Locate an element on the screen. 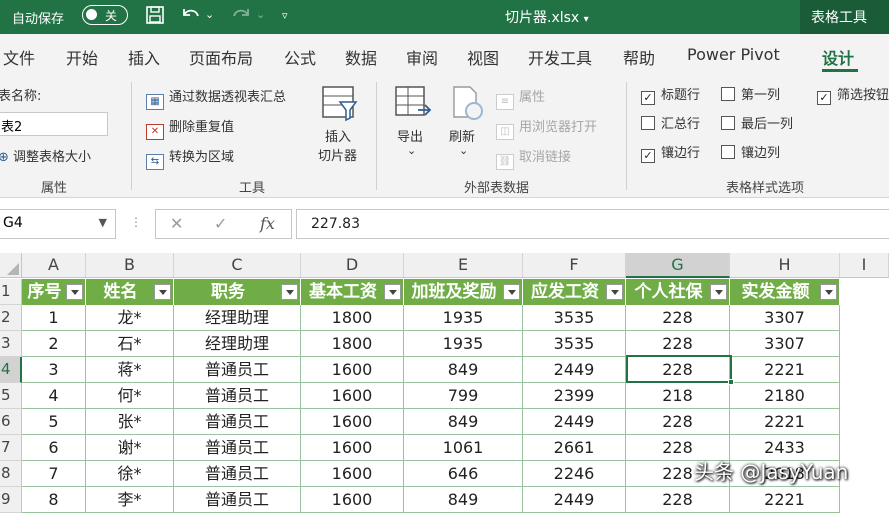 This screenshot has width=889, height=513. select-all-corner is located at coordinates (11, 265).